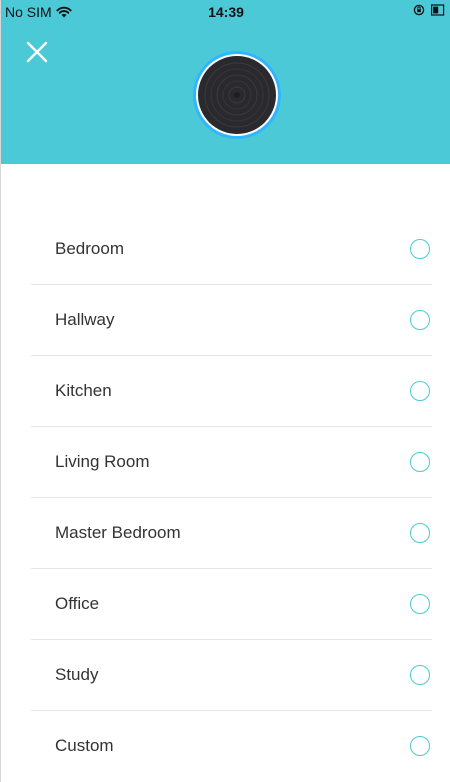 Image resolution: width=450 pixels, height=782 pixels. I want to click on room-option-custom: Custom, so click(231, 746).